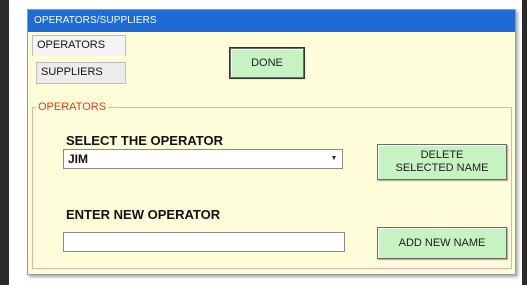  Describe the element at coordinates (143, 214) in the screenshot. I see `enter-new-operator-label: ENTER NEW OPERATOR` at that location.